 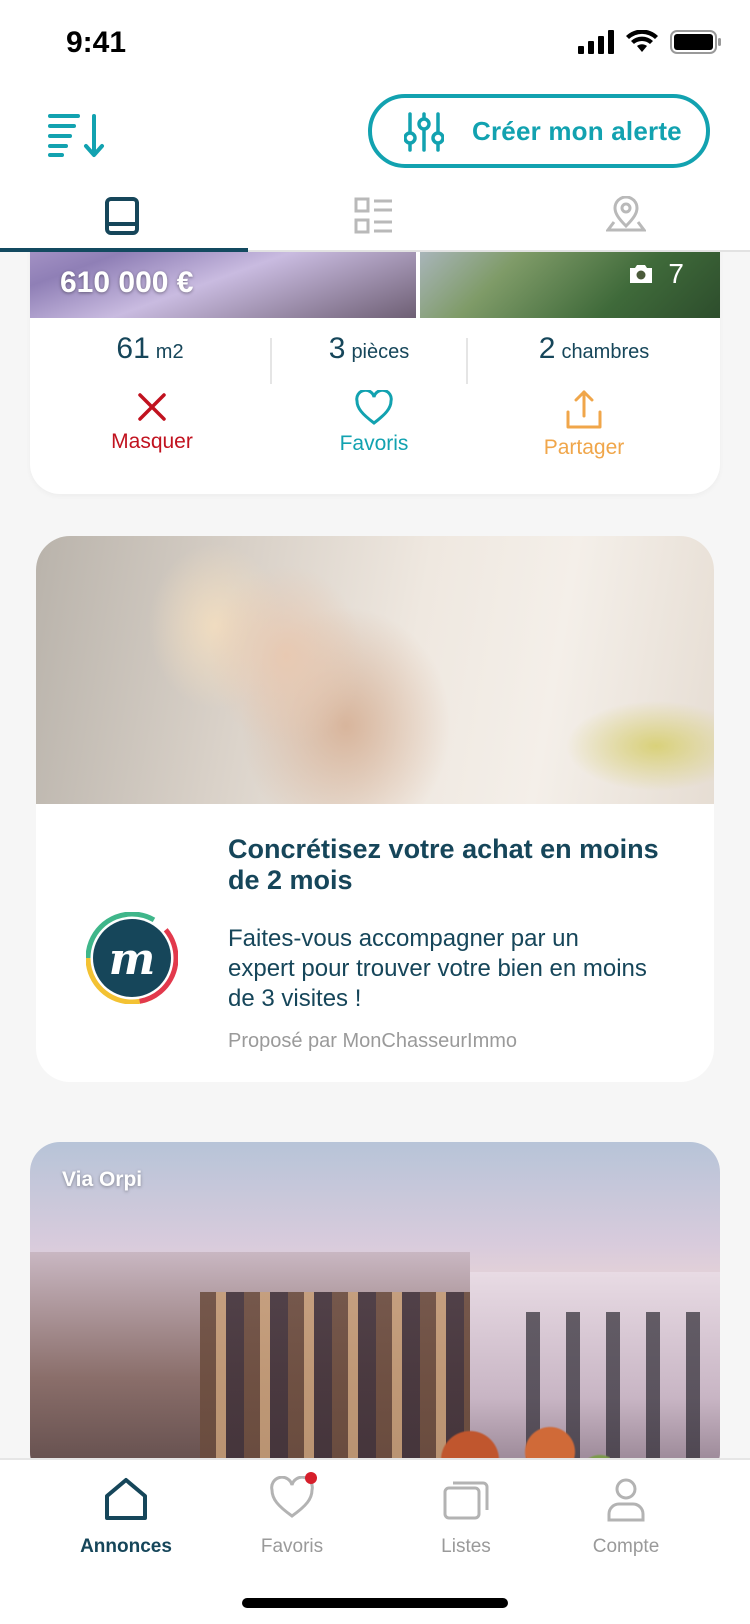 I want to click on nav-item-favoris: Favoris, so click(x=292, y=1515).